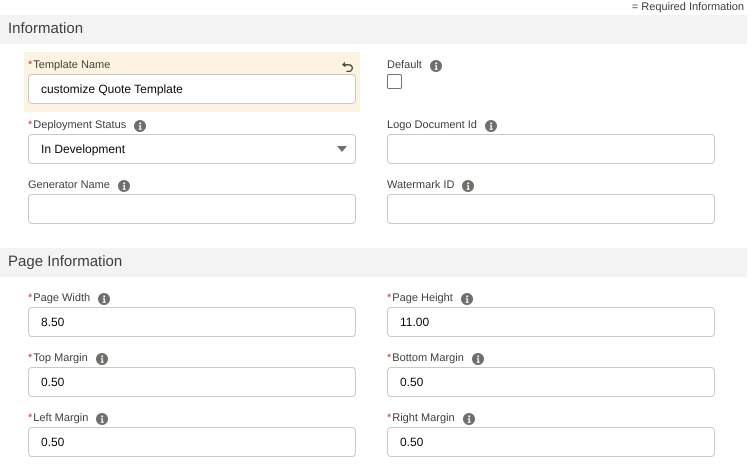 The width and height of the screenshot is (752, 467). I want to click on field-label: Left Margin, so click(60, 418).